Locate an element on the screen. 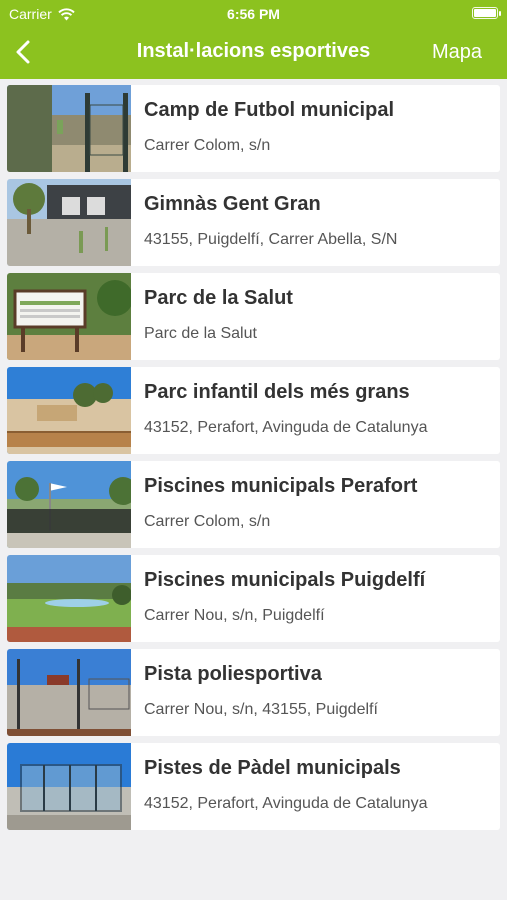  facility-address: Carrer Nou, s/n, Puigdelfí is located at coordinates (234, 615).